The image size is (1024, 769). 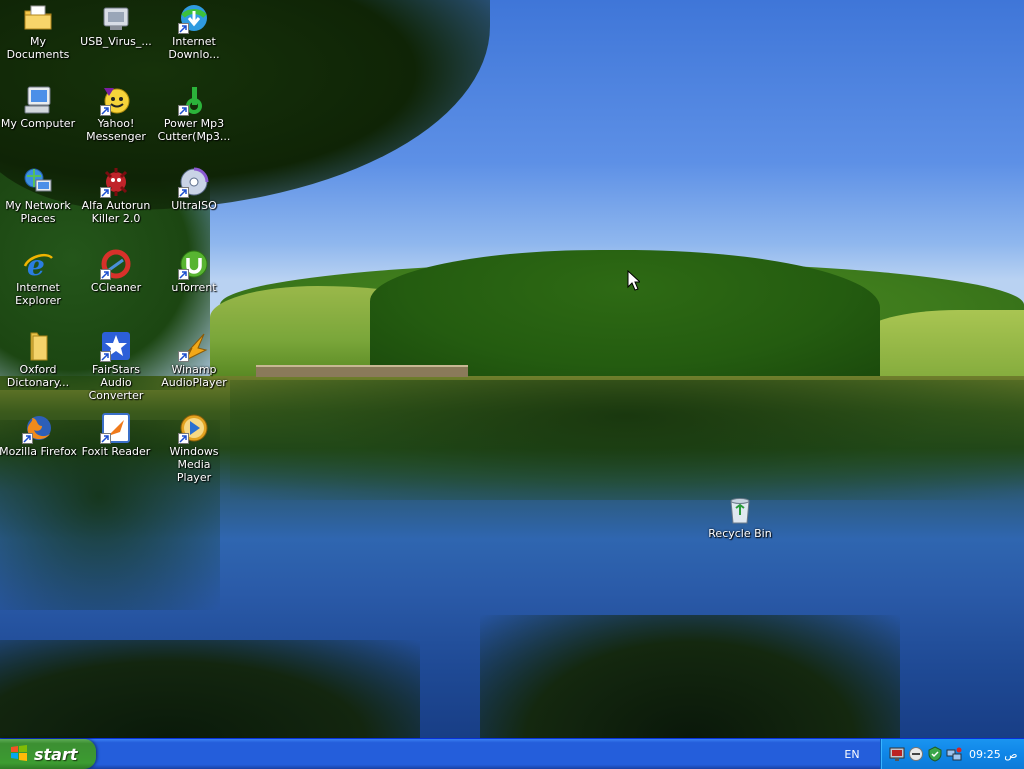 What do you see at coordinates (38, 428) in the screenshot?
I see `firefox-icon` at bounding box center [38, 428].